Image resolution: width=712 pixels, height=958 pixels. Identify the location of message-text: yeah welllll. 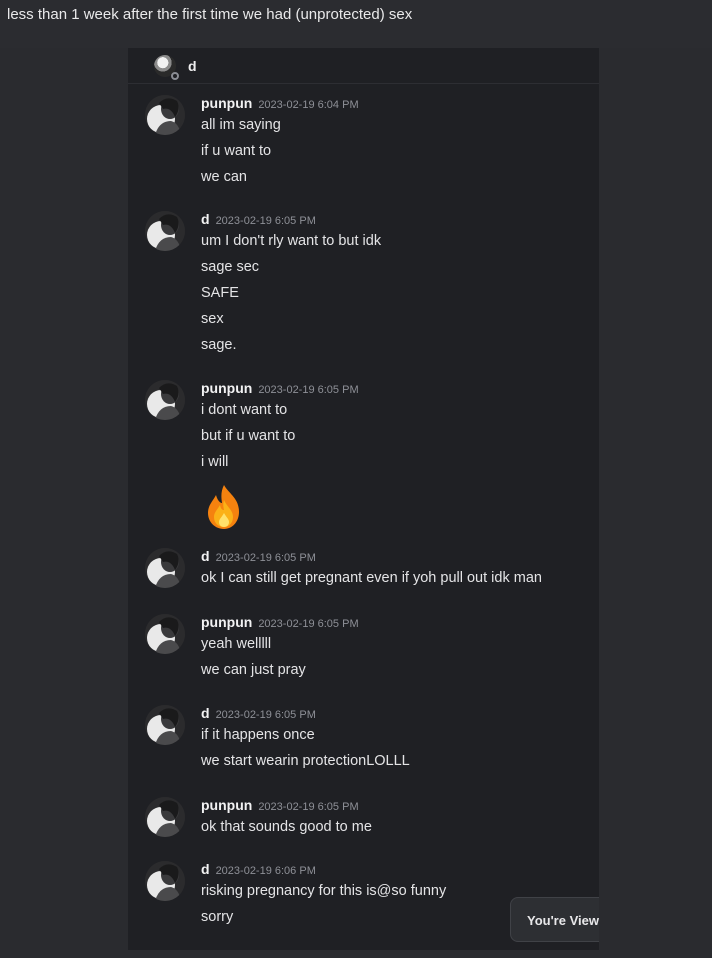
(236, 644).